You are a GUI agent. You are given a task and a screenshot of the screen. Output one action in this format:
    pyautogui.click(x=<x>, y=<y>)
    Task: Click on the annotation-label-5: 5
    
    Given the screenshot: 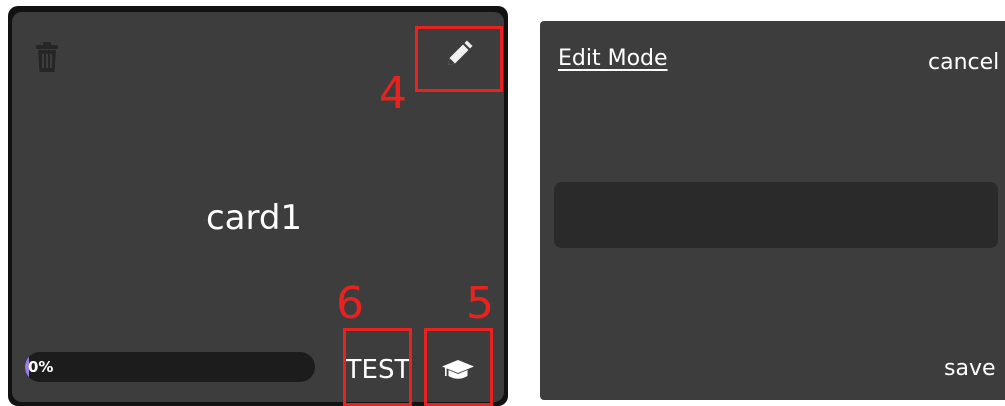 What is the action you would take?
    pyautogui.click(x=480, y=303)
    